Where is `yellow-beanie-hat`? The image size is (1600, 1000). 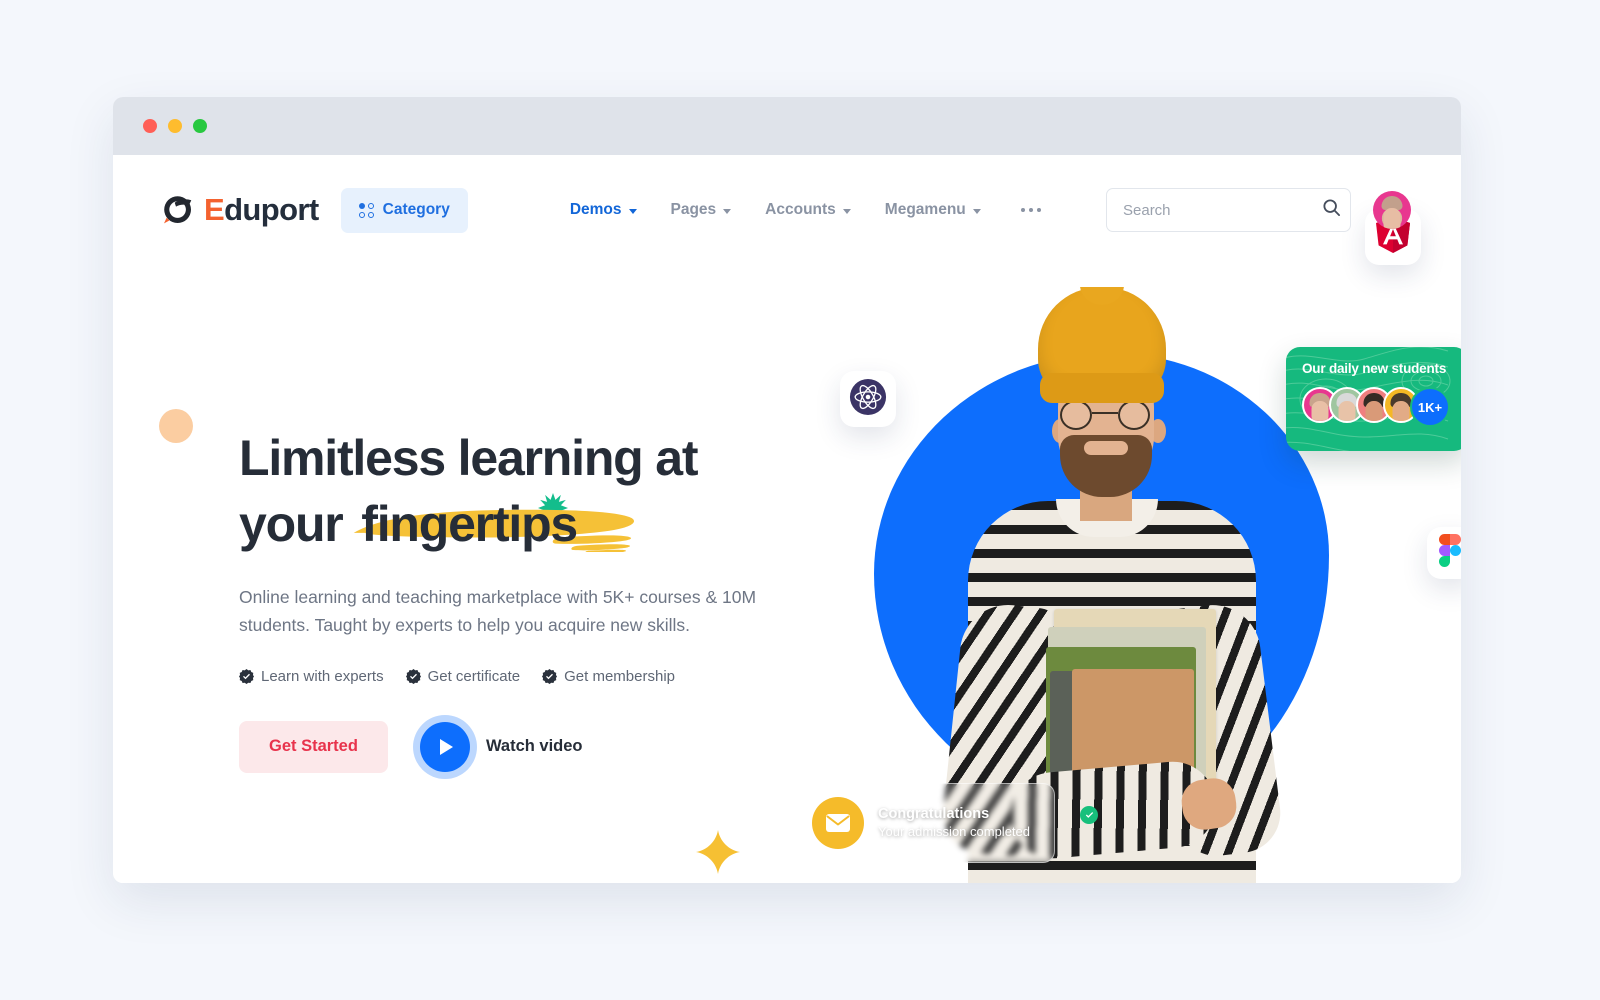 yellow-beanie-hat is located at coordinates (1102, 345).